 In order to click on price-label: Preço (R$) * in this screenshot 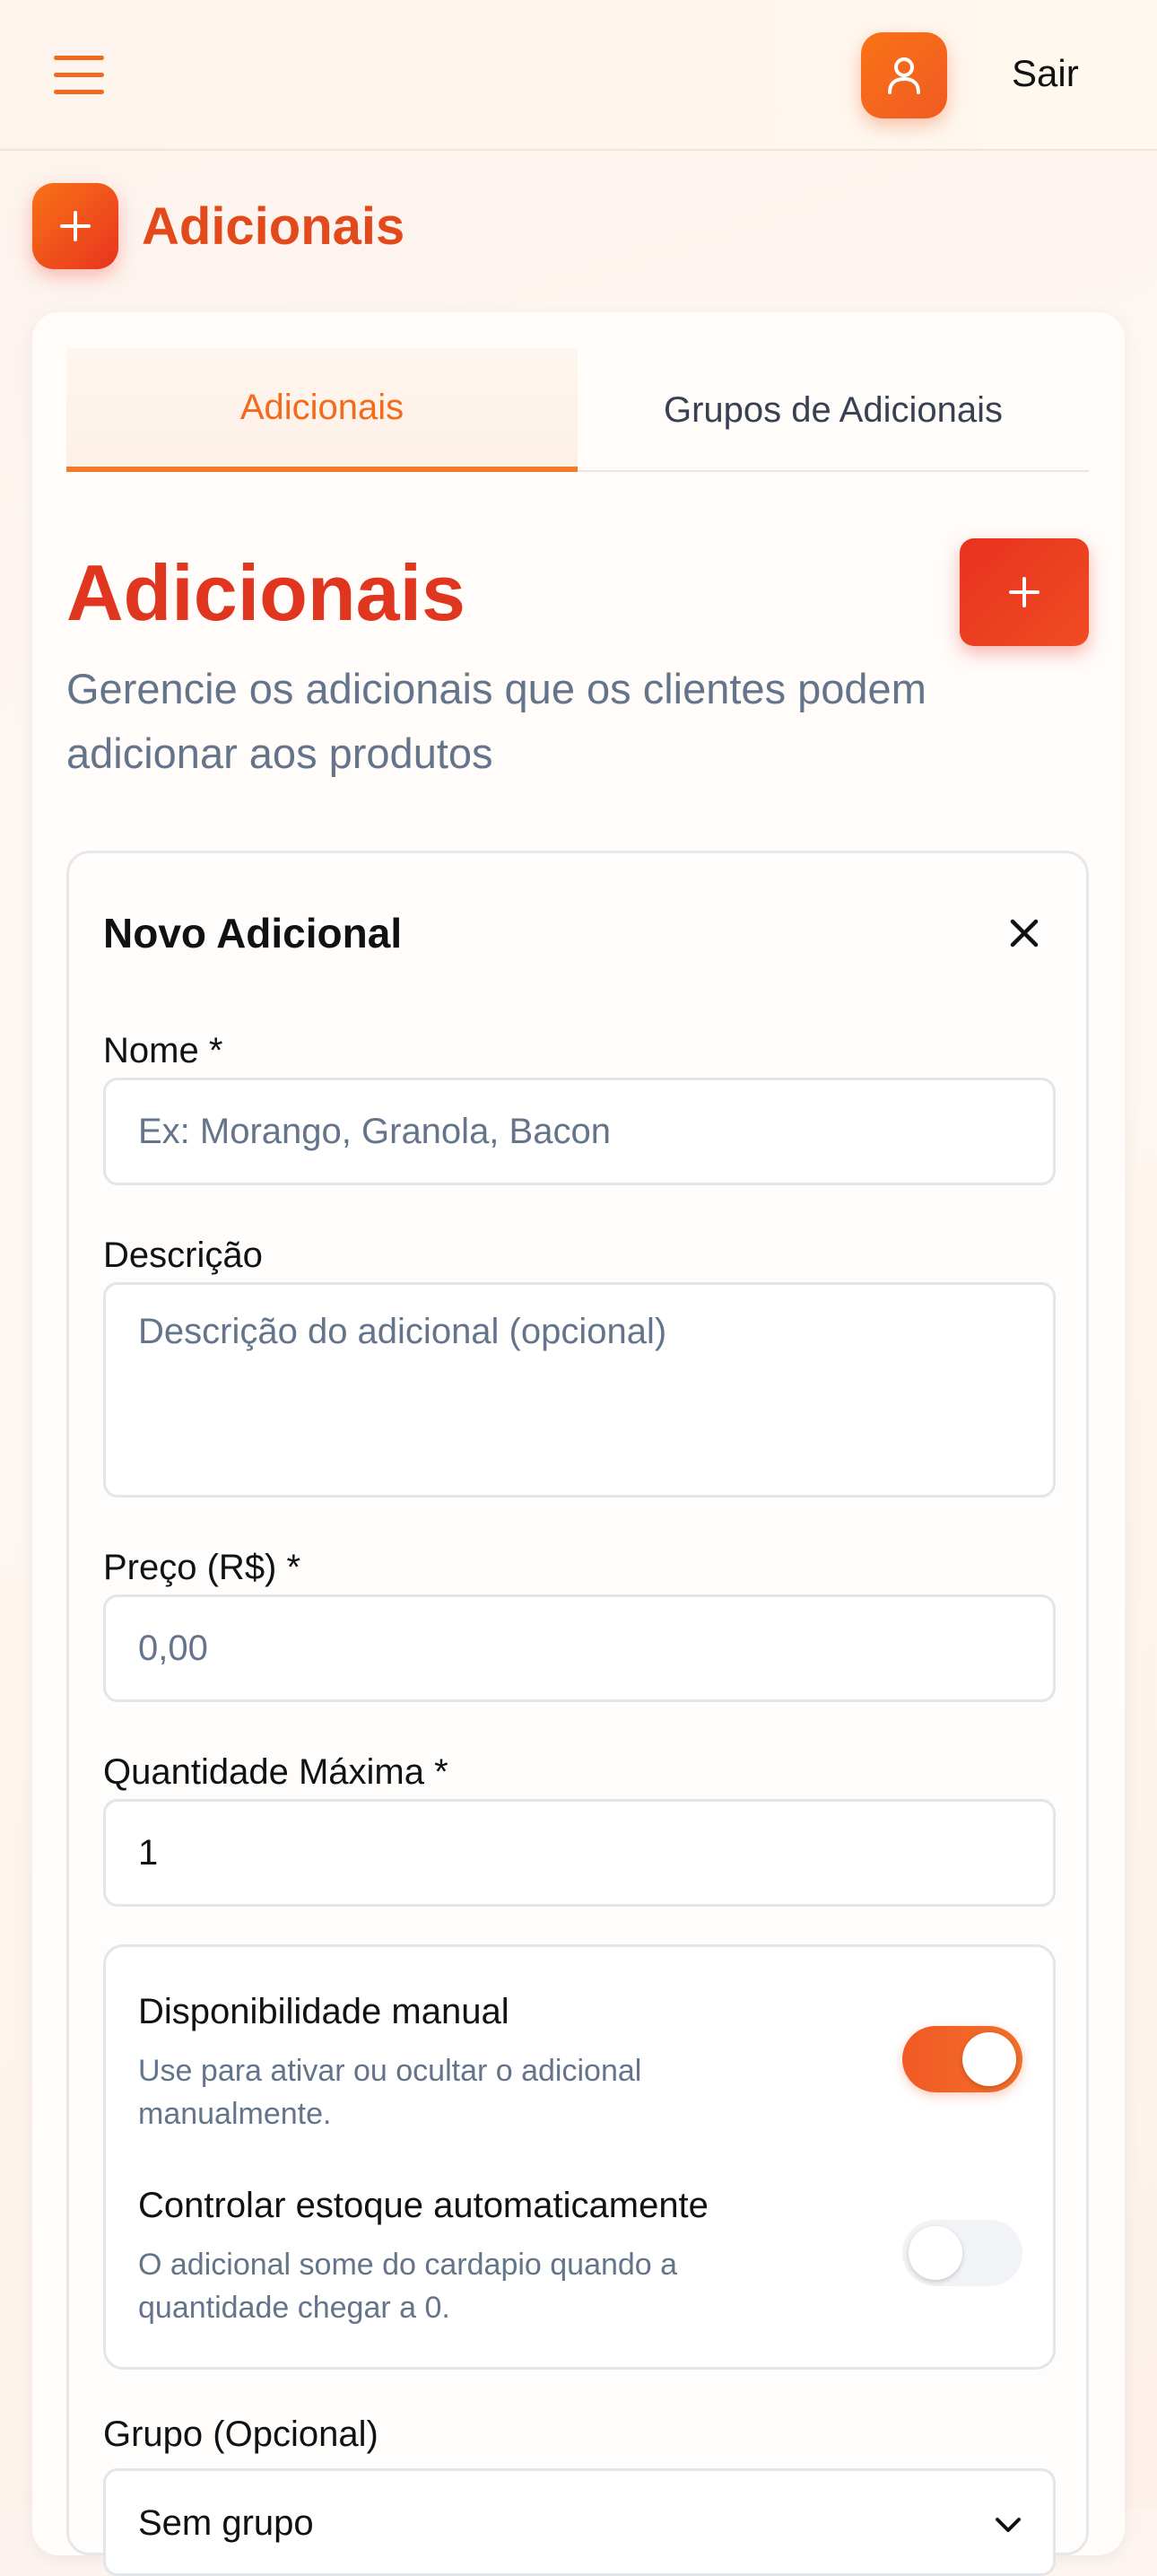, I will do `click(202, 1567)`.